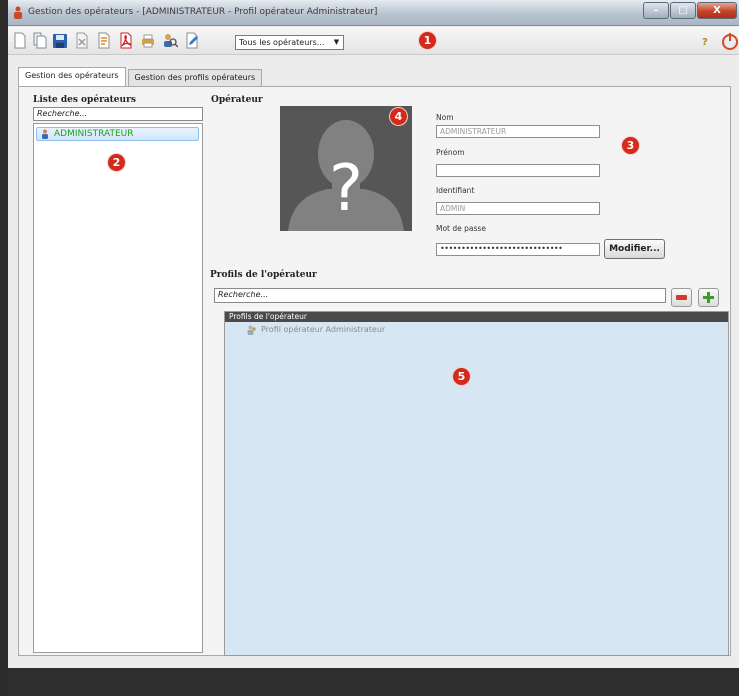 Image resolution: width=739 pixels, height=696 pixels. Describe the element at coordinates (476, 317) in the screenshot. I see `profiles-list-header: Profils de l'opérateur` at that location.